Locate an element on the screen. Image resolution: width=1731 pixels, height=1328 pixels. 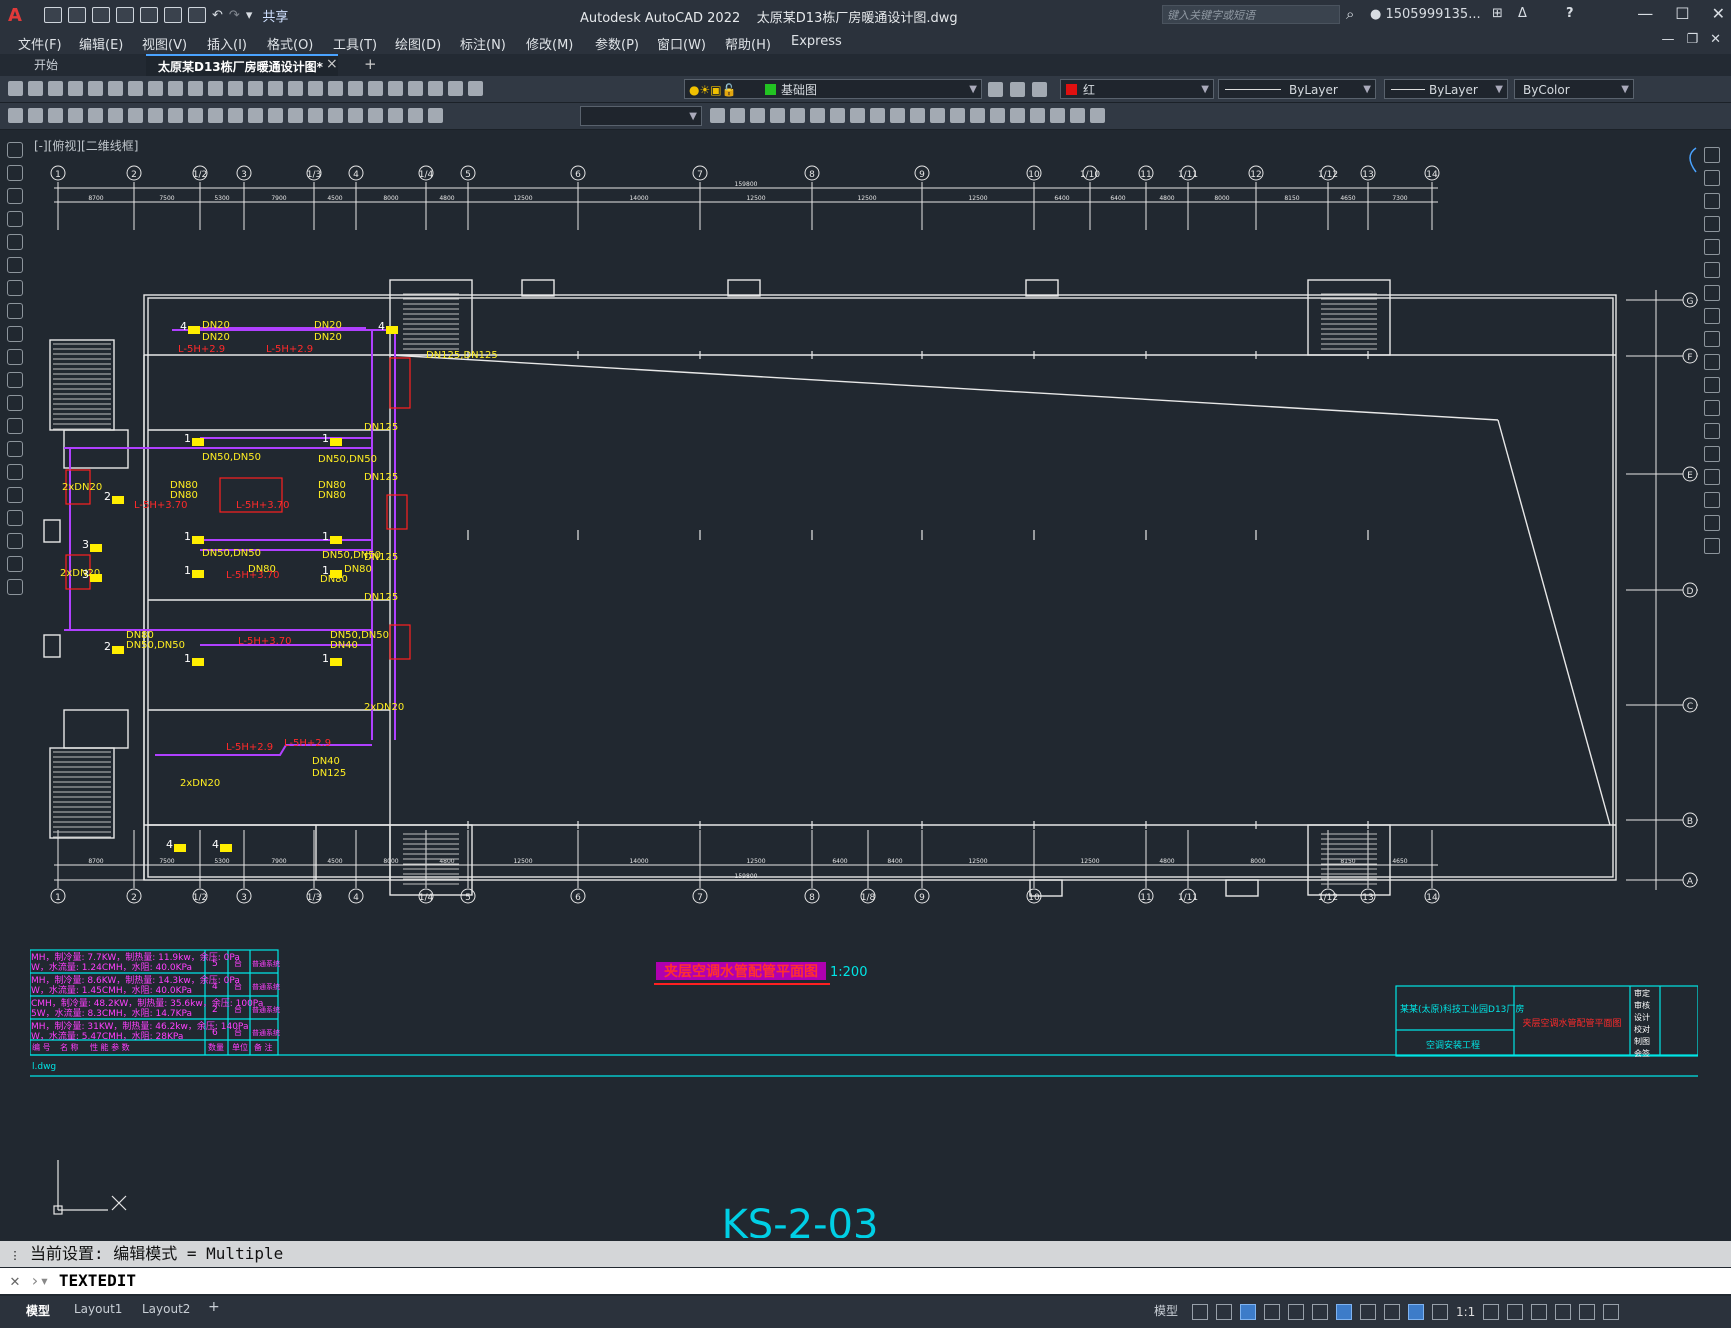
menu-express: Express is located at coordinates (816, 41).